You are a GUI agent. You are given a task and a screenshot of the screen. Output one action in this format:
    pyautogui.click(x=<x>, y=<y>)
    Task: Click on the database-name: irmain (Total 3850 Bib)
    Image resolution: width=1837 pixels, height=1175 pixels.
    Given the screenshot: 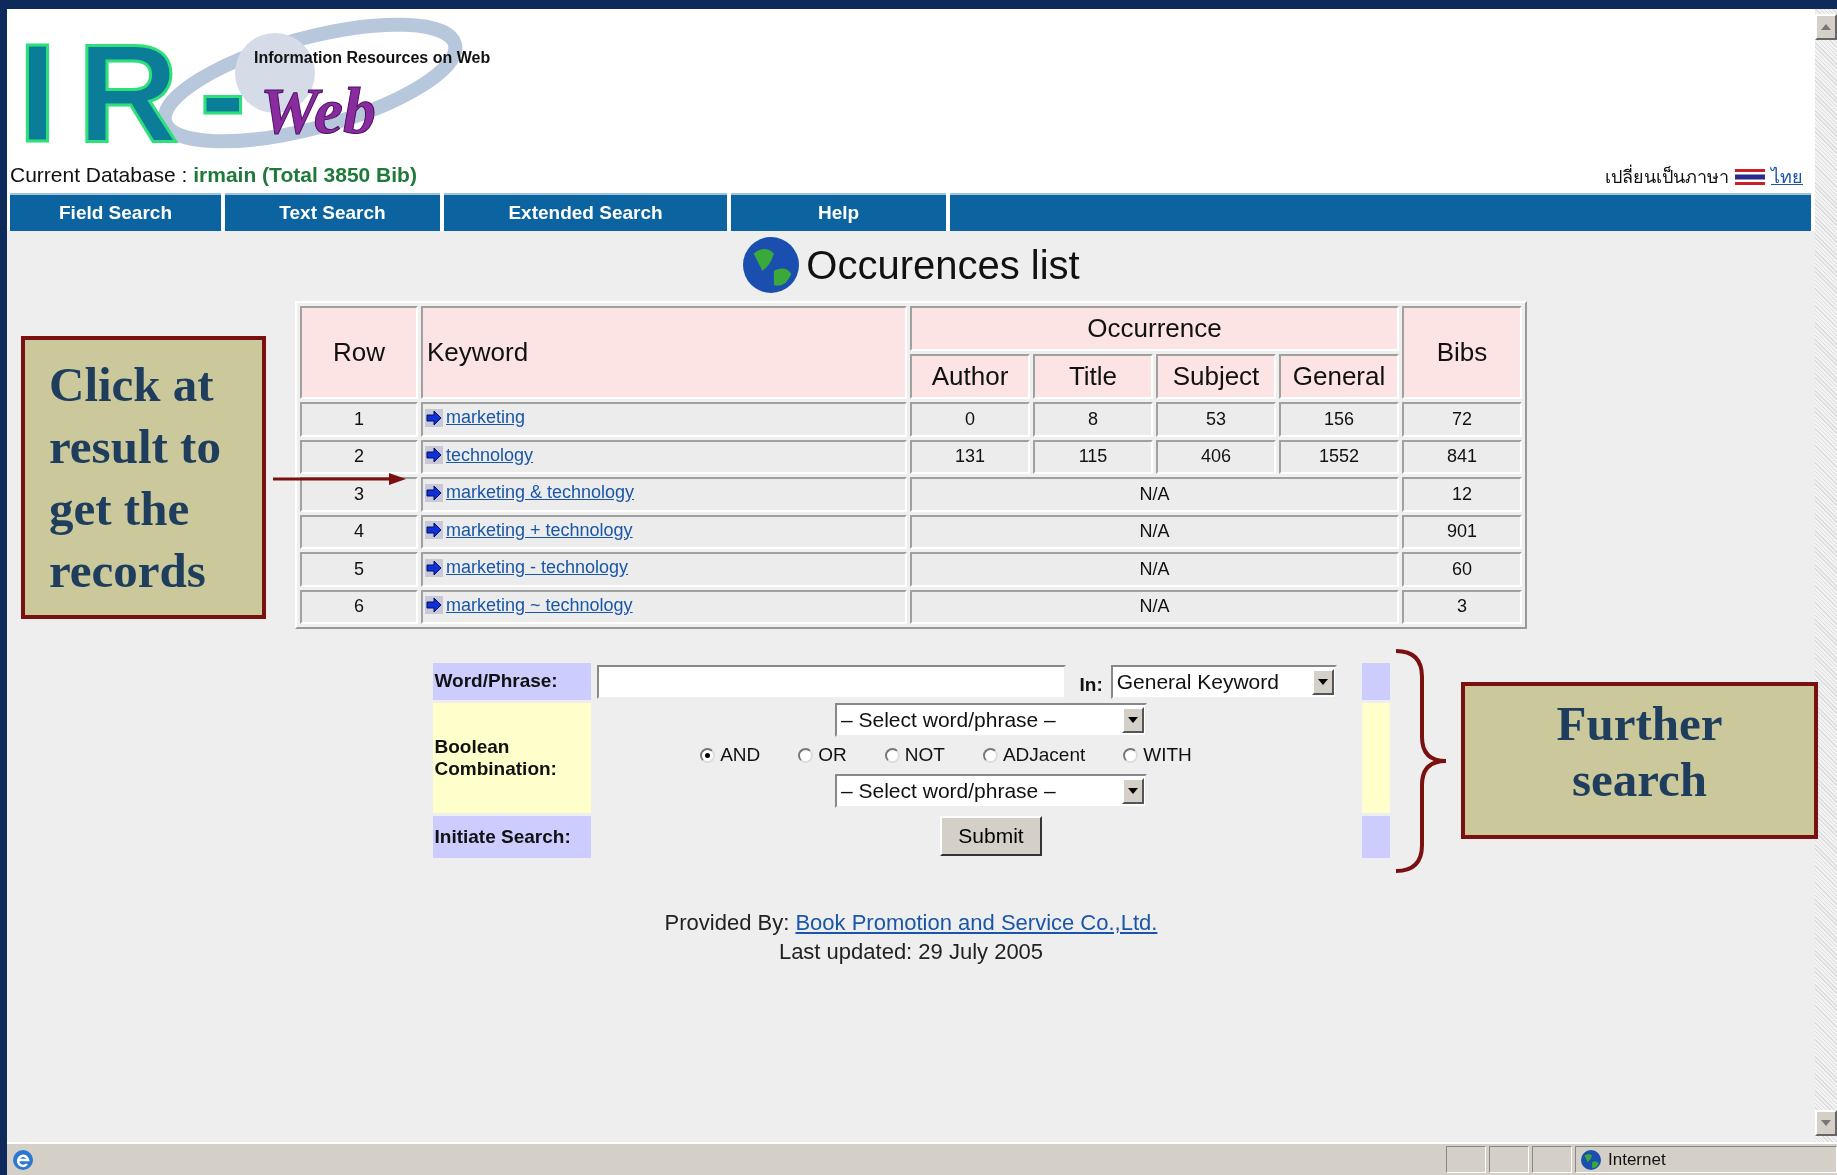 What is the action you would take?
    pyautogui.click(x=305, y=174)
    